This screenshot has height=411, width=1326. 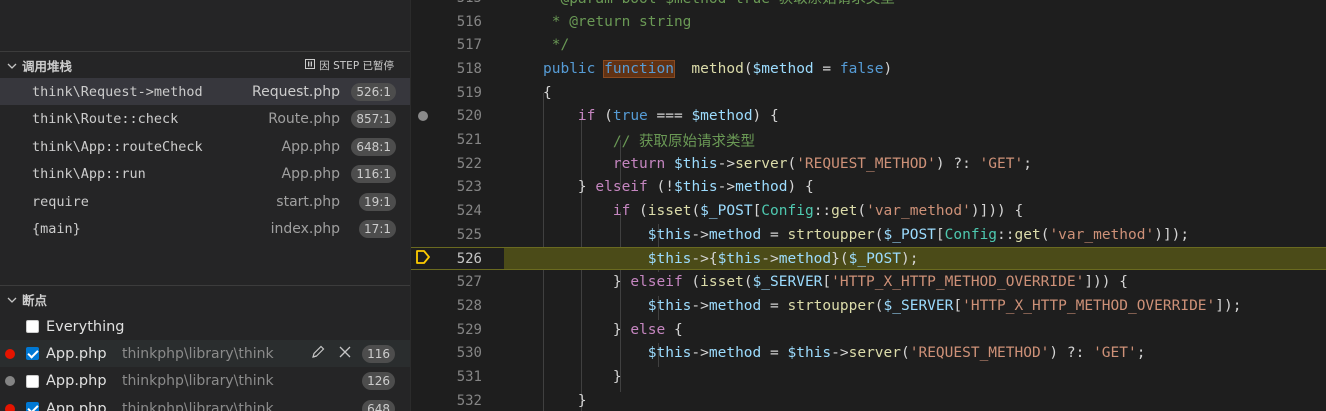 I want to click on gutter: 532, so click(x=457, y=400).